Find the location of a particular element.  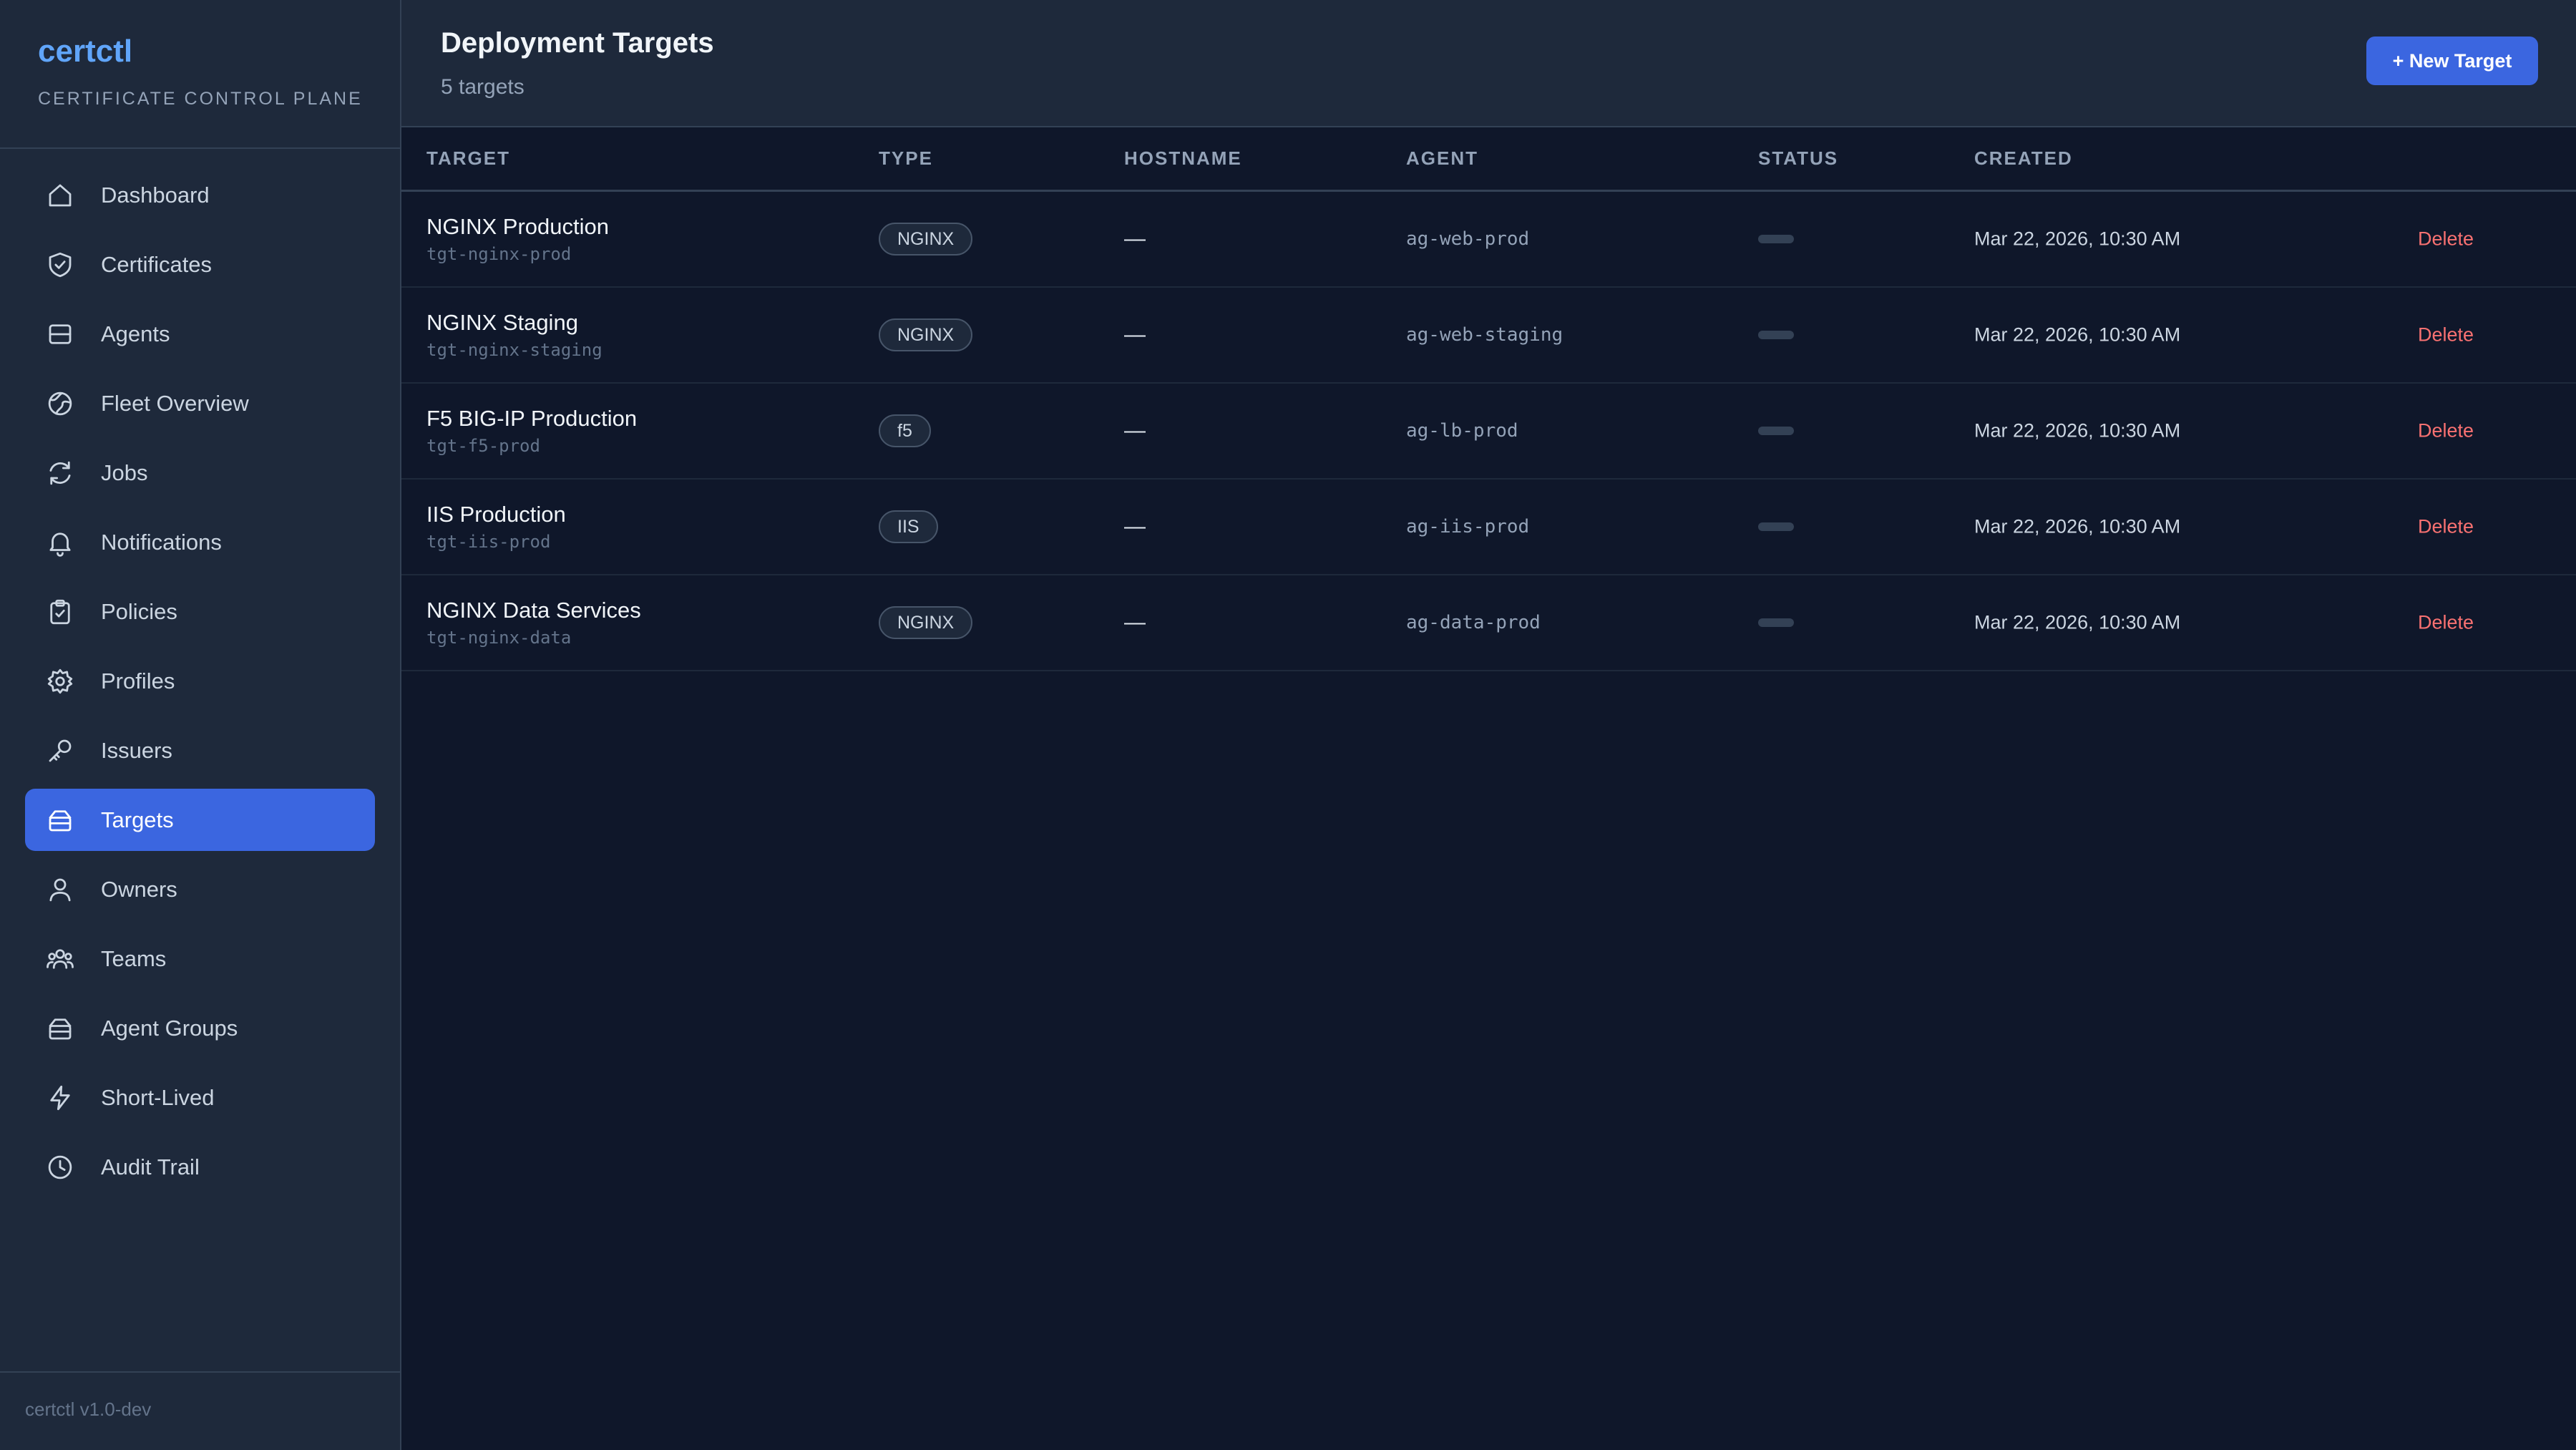

page-title: Deployment Targets is located at coordinates (577, 43).